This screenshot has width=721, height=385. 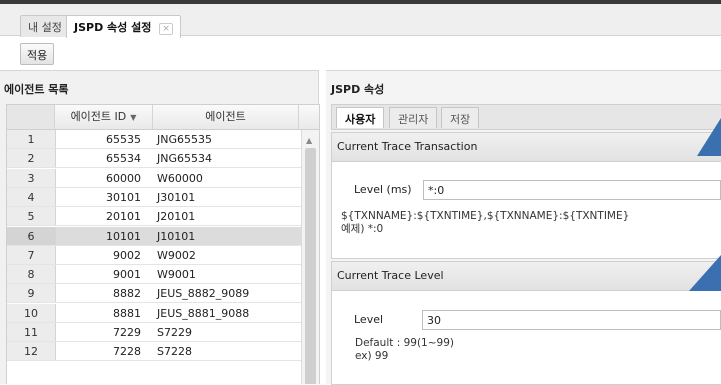 I want to click on row-number-cell: 8, so click(x=31, y=274).